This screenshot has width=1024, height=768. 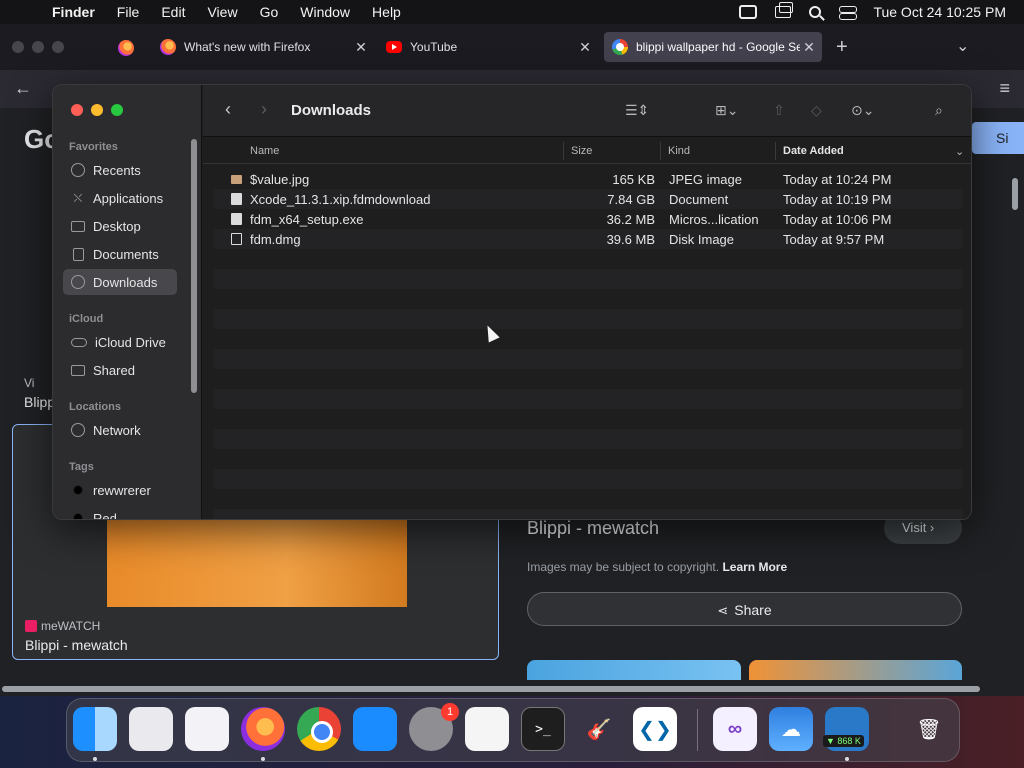 I want to click on window-switch-icon, so click(x=784, y=10).